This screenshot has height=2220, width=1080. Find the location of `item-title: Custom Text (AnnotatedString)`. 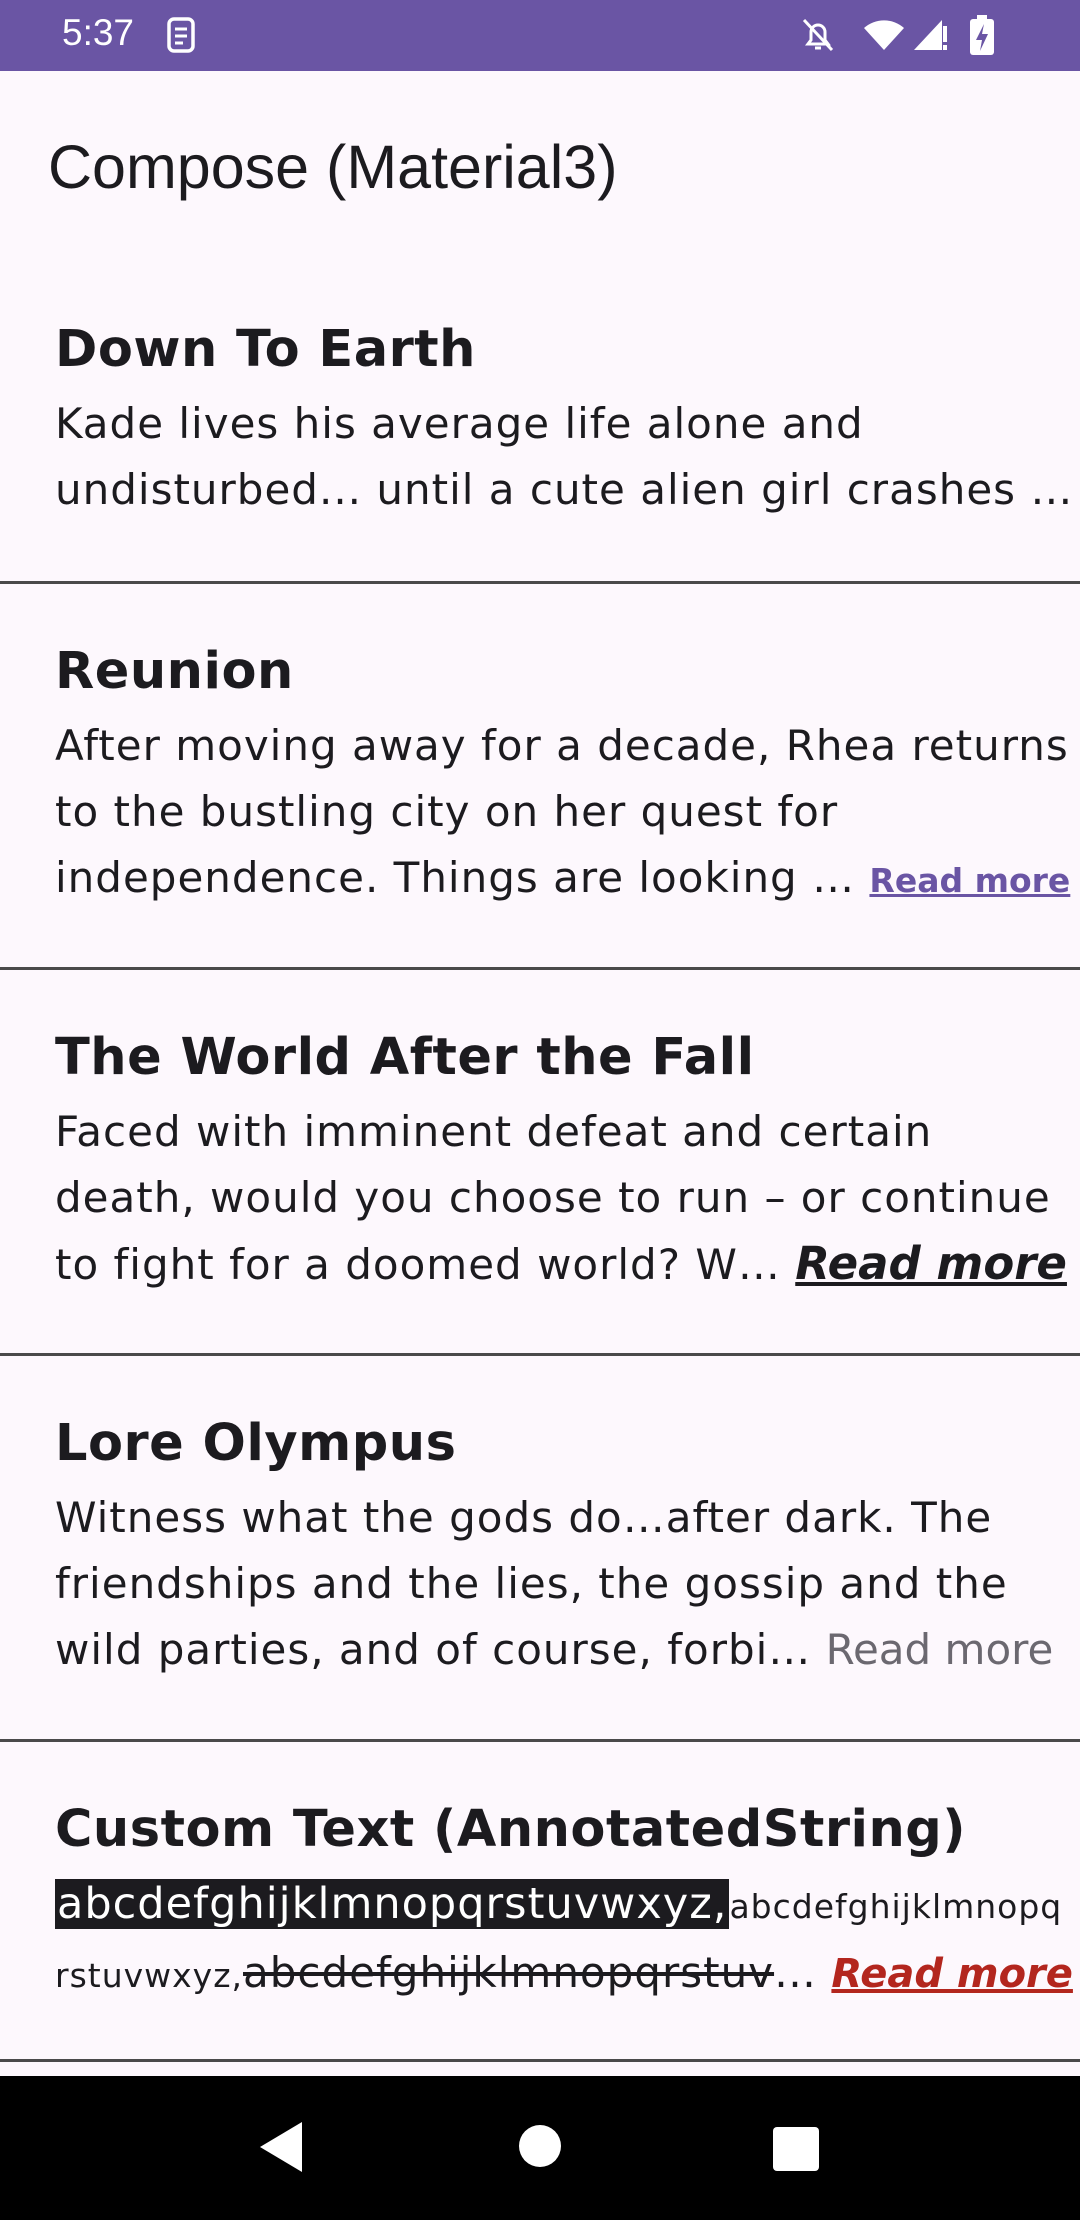

item-title: Custom Text (AnnotatedString) is located at coordinates (511, 1829).